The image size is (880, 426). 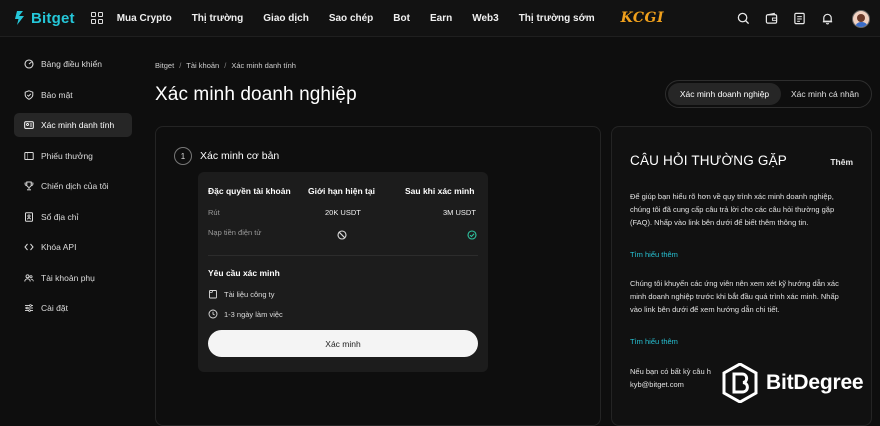 I want to click on col-header-current-limit: Giới hạn hiện tại, so click(x=341, y=191).